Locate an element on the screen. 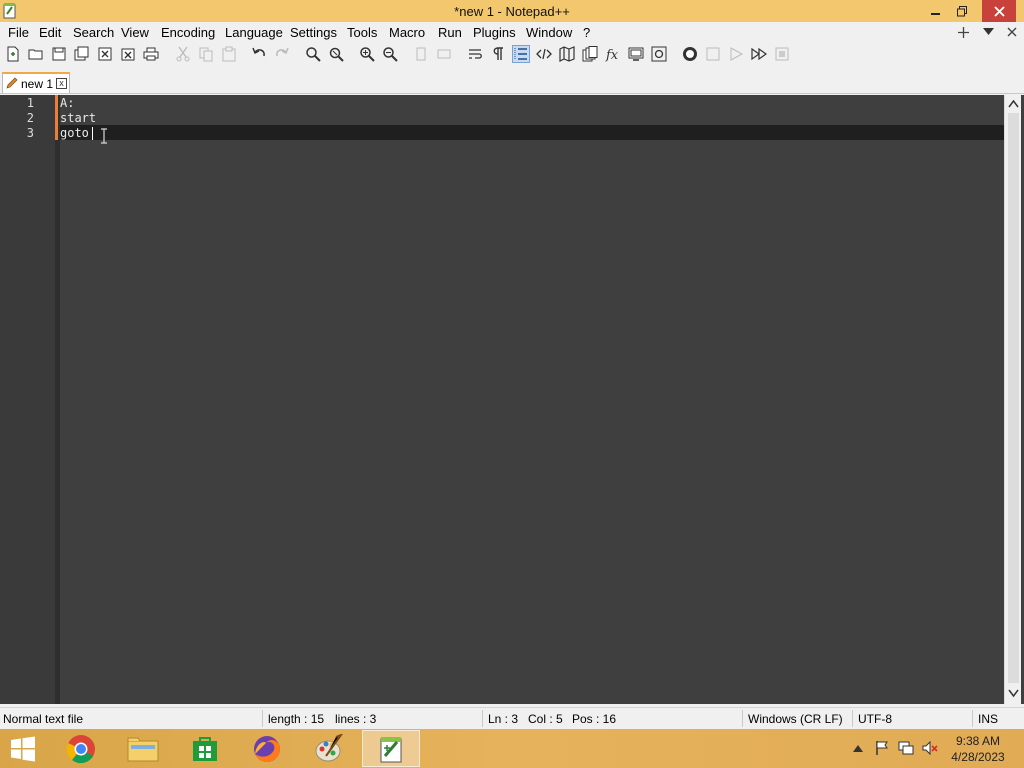  save-icon is located at coordinates (59, 54).